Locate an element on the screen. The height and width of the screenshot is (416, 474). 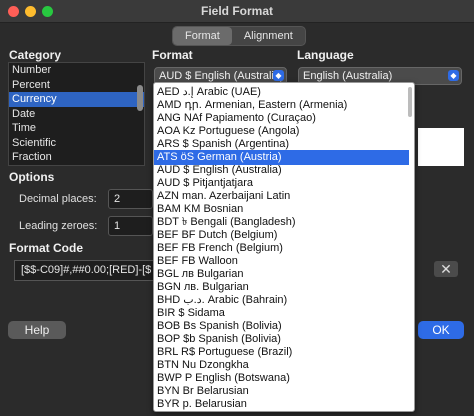
tab-format: Format is located at coordinates (202, 36).